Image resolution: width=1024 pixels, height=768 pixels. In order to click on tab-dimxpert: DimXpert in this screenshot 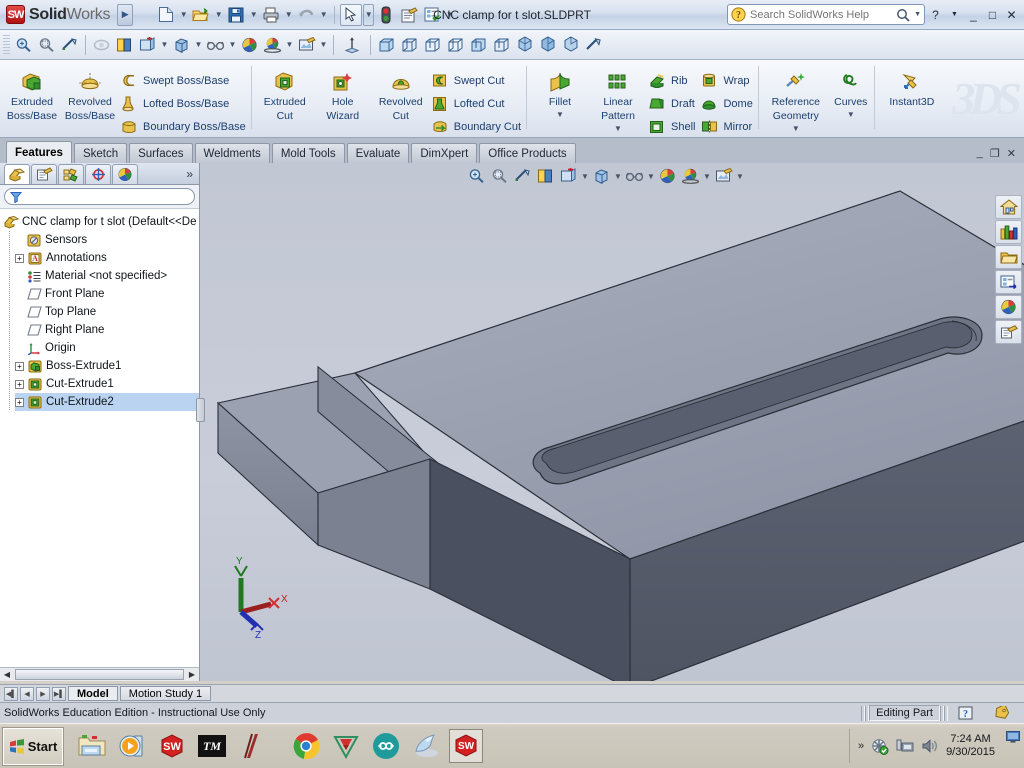, I will do `click(444, 153)`.